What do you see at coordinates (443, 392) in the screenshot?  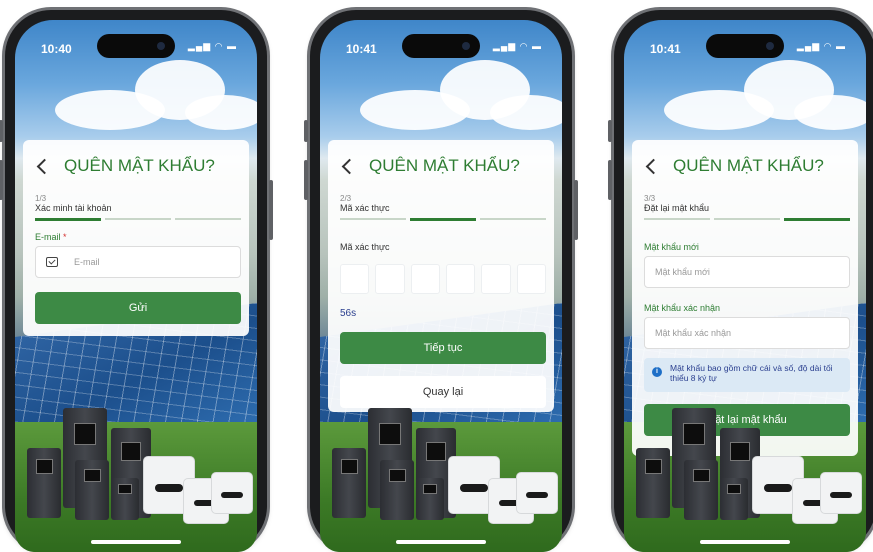 I see `back-button: Quay lại` at bounding box center [443, 392].